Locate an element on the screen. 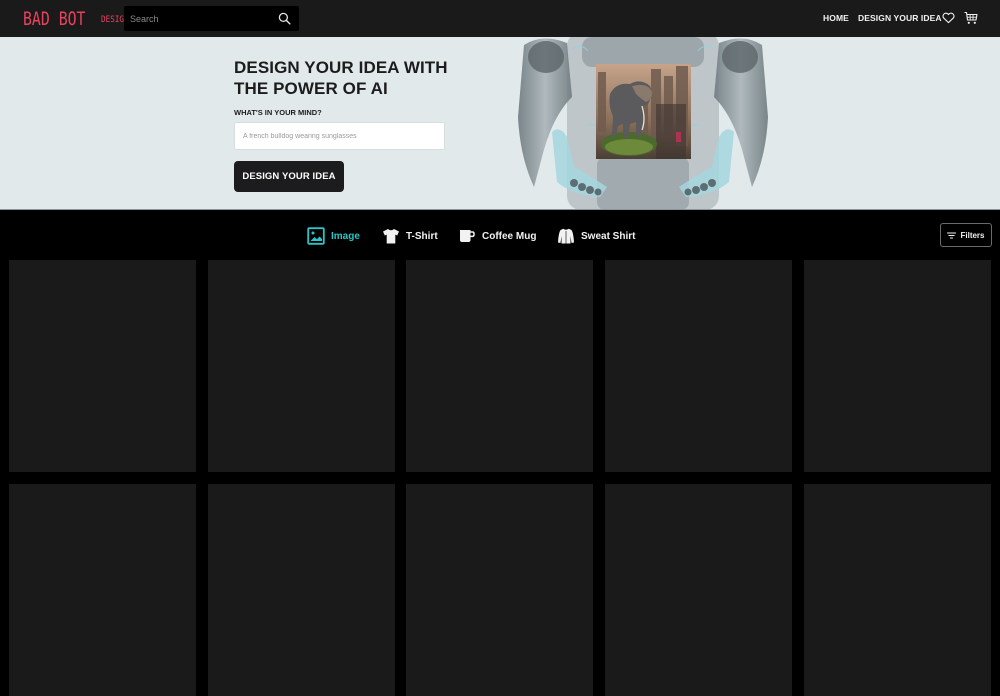 The width and height of the screenshot is (1000, 696). tab-sweat-shirt-label: Sweat Shirt is located at coordinates (608, 236).